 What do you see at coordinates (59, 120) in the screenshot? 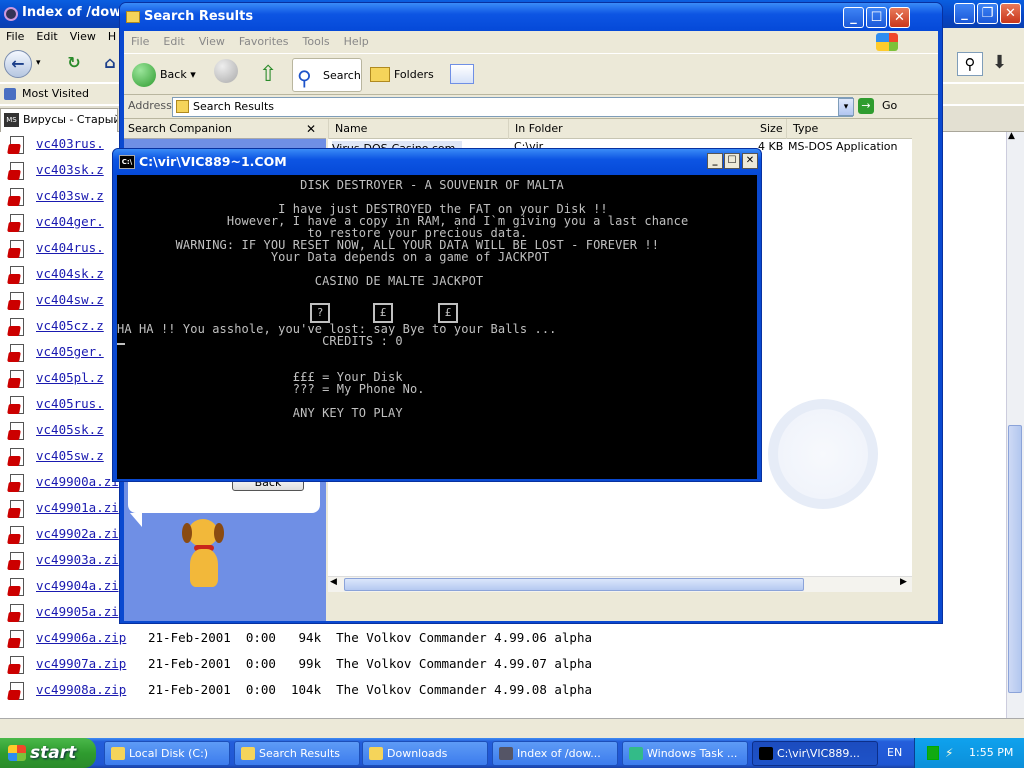
I see `tab-viruses: MS Вирусы - Старый D` at bounding box center [59, 120].